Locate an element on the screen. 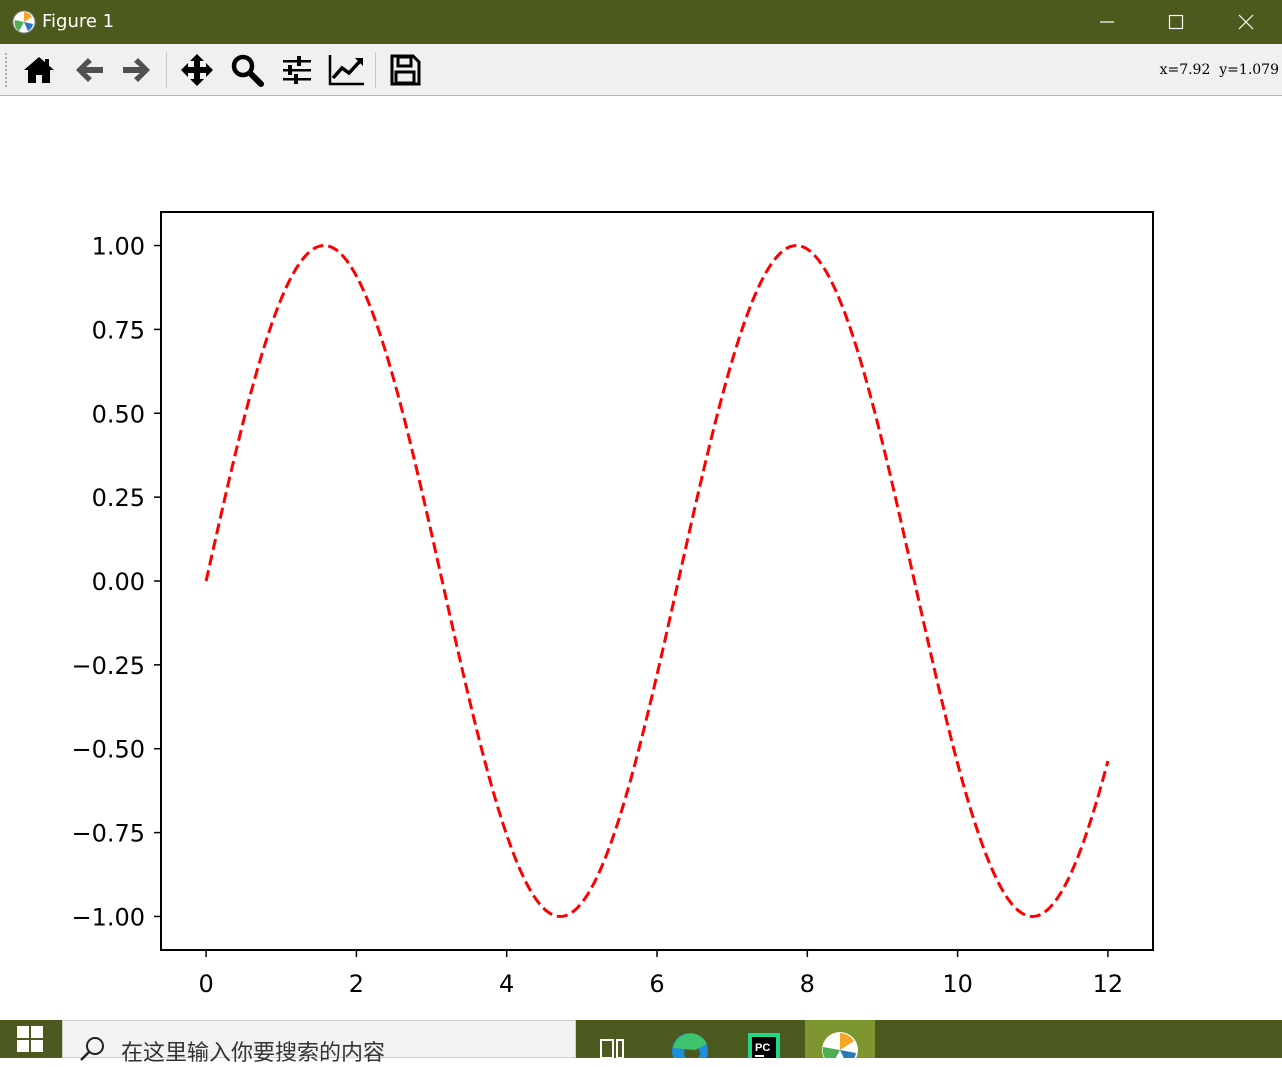 This screenshot has width=1282, height=1067. maximize-button is located at coordinates (1176, 22).